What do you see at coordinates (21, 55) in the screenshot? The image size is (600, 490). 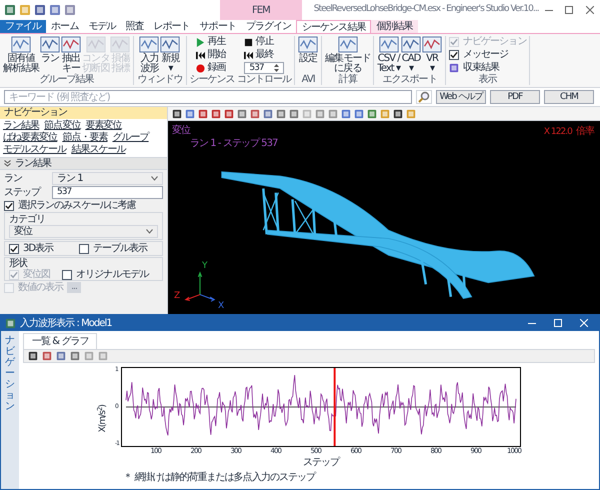 I see `ribbon-button: 固有値 解析結果` at bounding box center [21, 55].